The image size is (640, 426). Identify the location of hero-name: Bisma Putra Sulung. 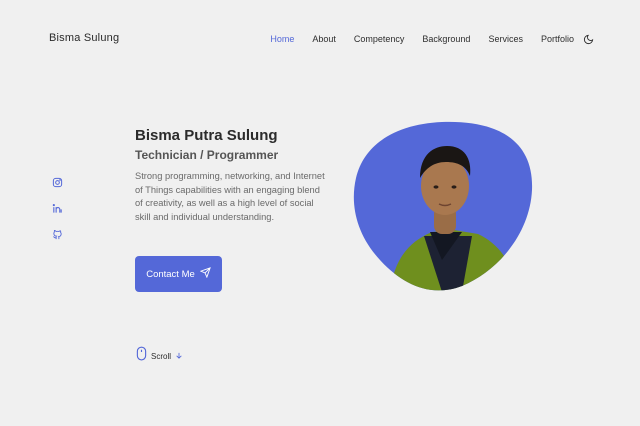
(206, 135).